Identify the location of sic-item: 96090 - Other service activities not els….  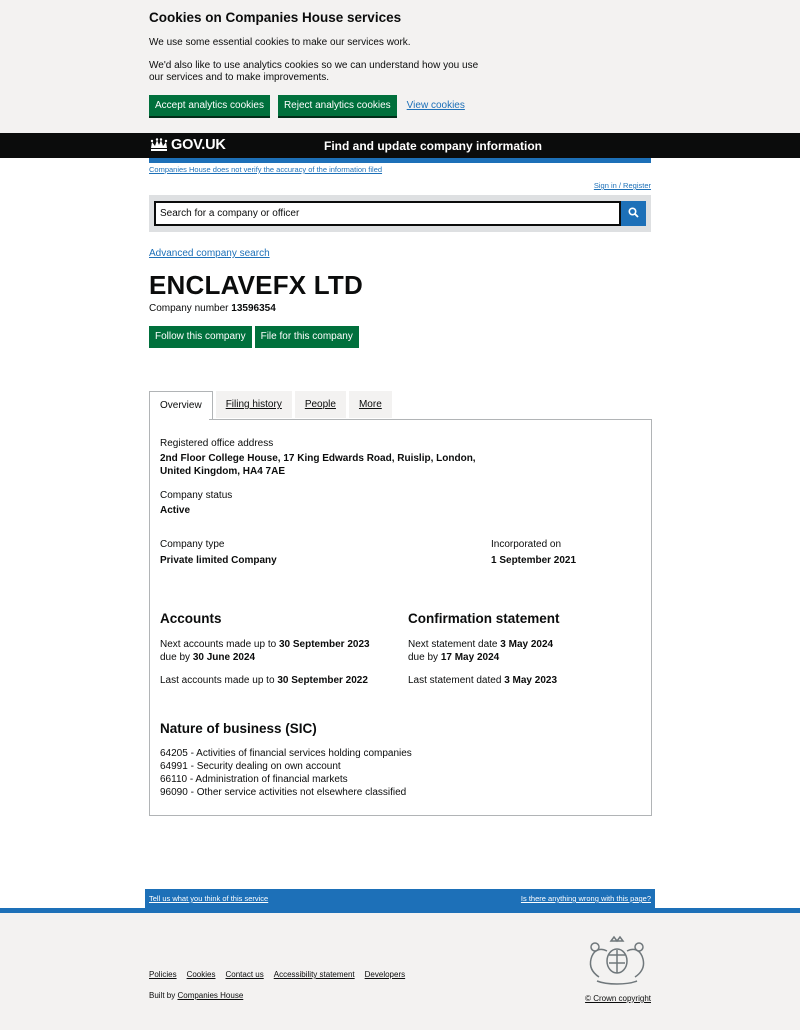
(283, 792).